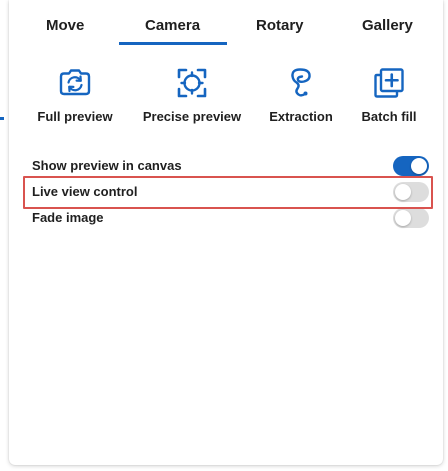 The image size is (448, 471). I want to click on camera-tools: Full preview Precise preview Extraction, so click(226, 95).